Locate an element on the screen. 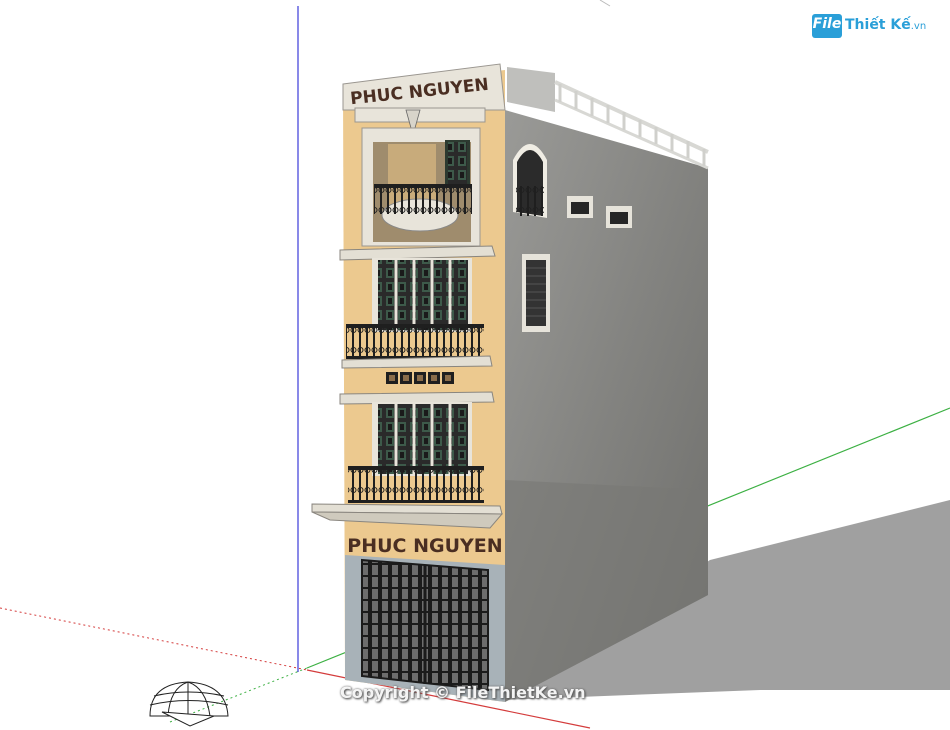 This screenshot has width=950, height=730. shop-sign-text: PHUC NGUYEN is located at coordinates (424, 546).